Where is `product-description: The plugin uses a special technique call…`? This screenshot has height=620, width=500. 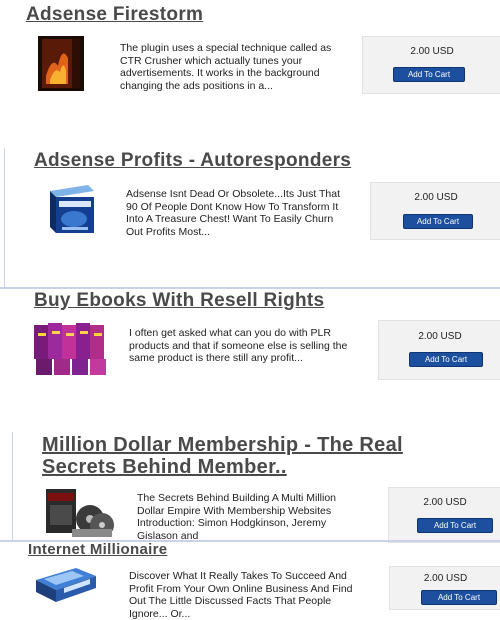 product-description: The plugin uses a special technique call… is located at coordinates (226, 67).